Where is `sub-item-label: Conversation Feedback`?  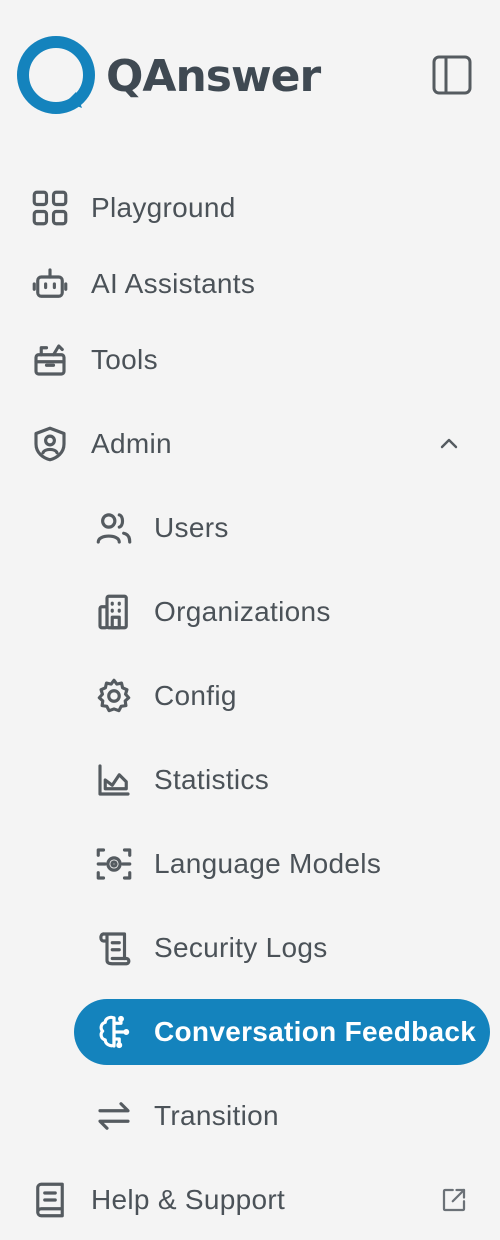
sub-item-label: Conversation Feedback is located at coordinates (315, 1031).